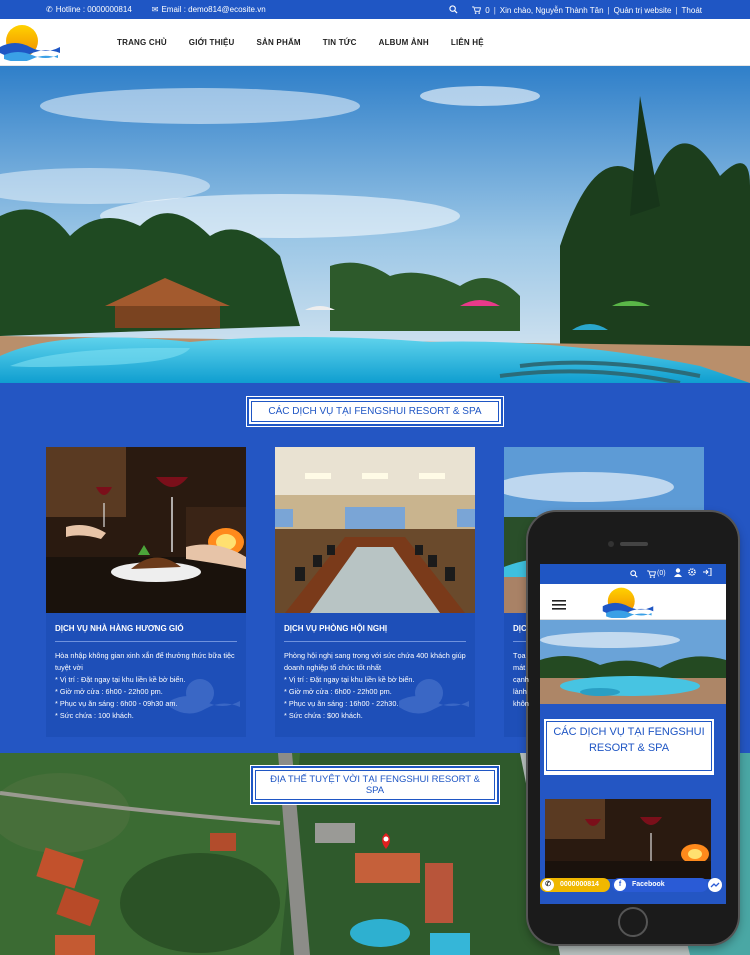 This screenshot has width=750, height=955. What do you see at coordinates (213, 9) in the screenshot?
I see `email-text: Email : demo814@ecosite.vn` at bounding box center [213, 9].